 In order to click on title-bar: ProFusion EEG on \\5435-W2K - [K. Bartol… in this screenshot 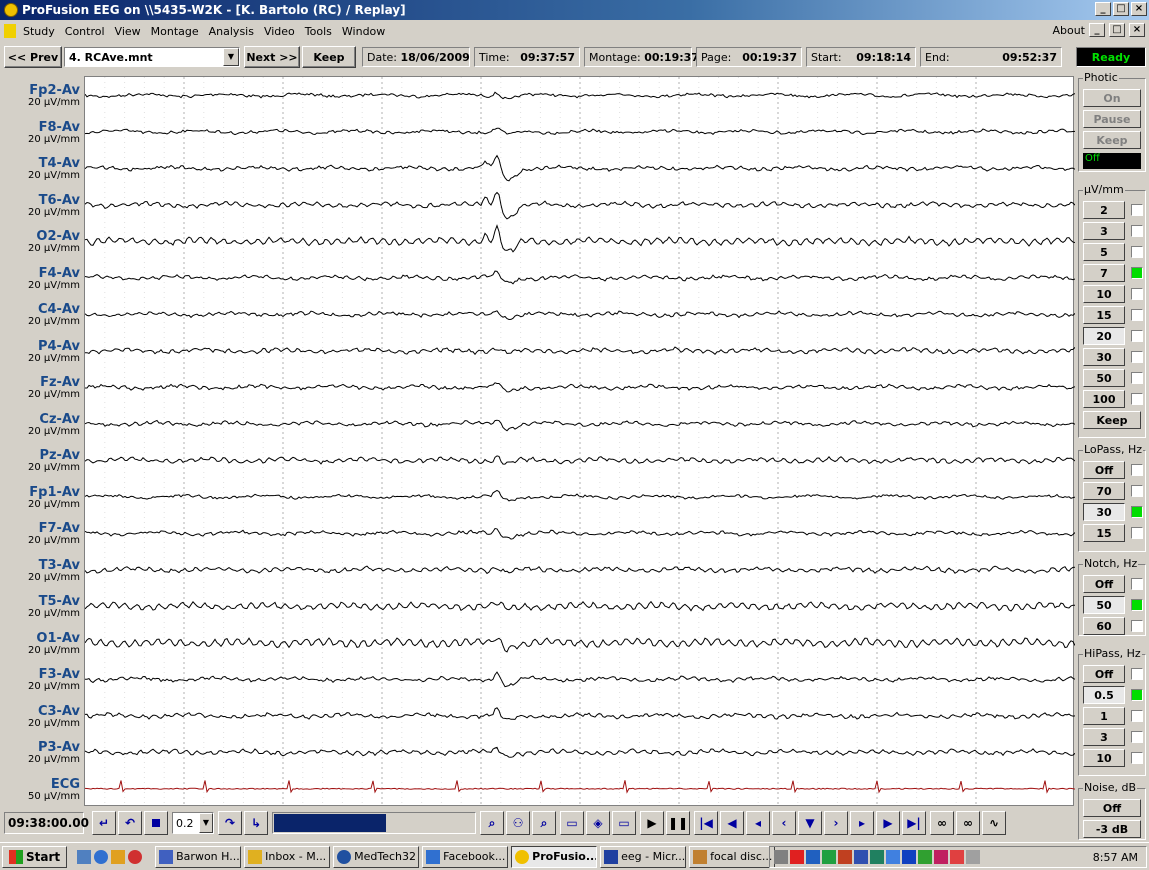, I will do `click(574, 10)`.